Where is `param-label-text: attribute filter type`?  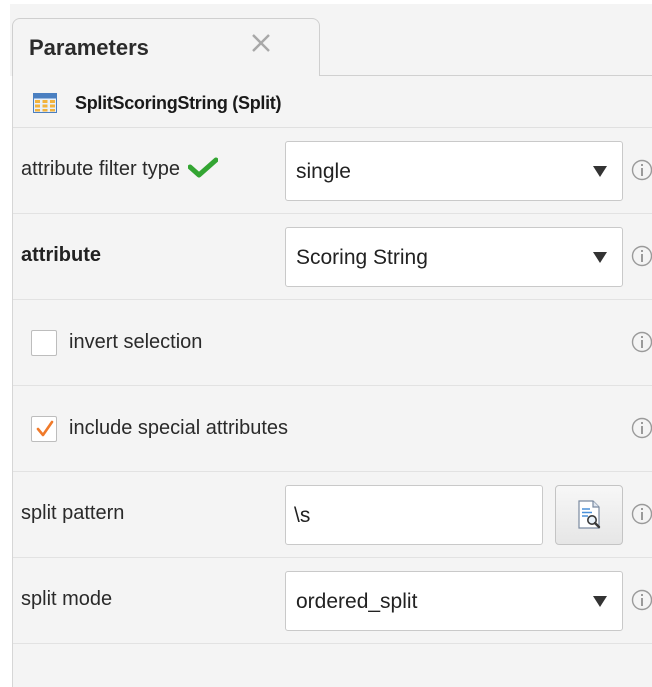
param-label-text: attribute filter type is located at coordinates (100, 169).